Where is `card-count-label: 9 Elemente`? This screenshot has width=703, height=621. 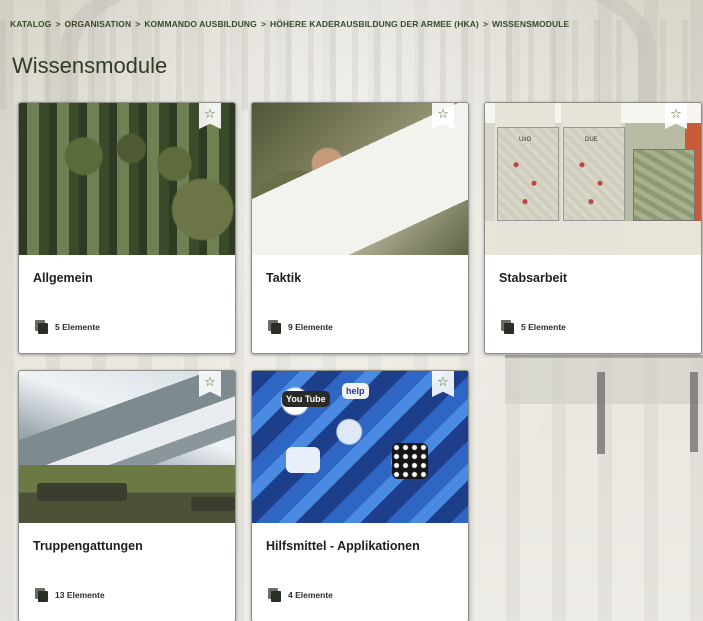
card-count-label: 9 Elemente is located at coordinates (310, 327).